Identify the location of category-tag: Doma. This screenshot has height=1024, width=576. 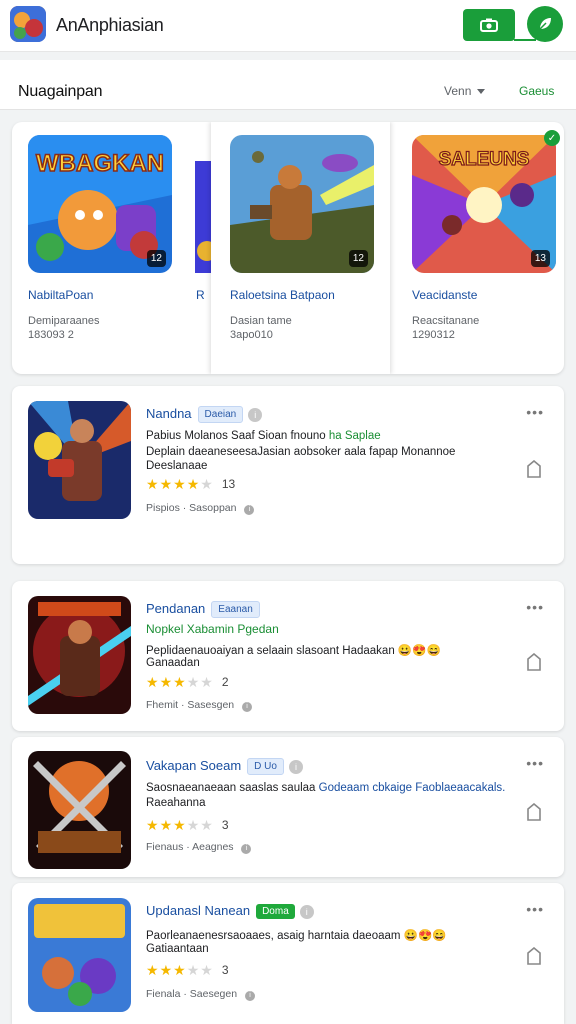
(275, 911).